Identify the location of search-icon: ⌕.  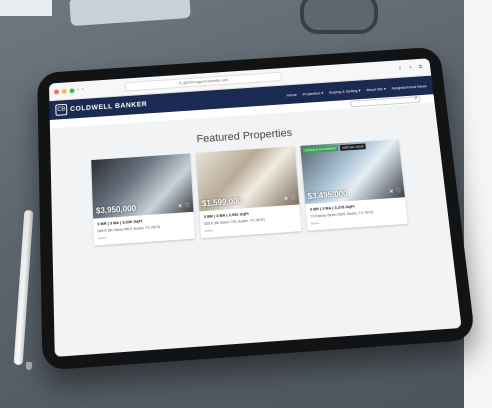
(415, 98).